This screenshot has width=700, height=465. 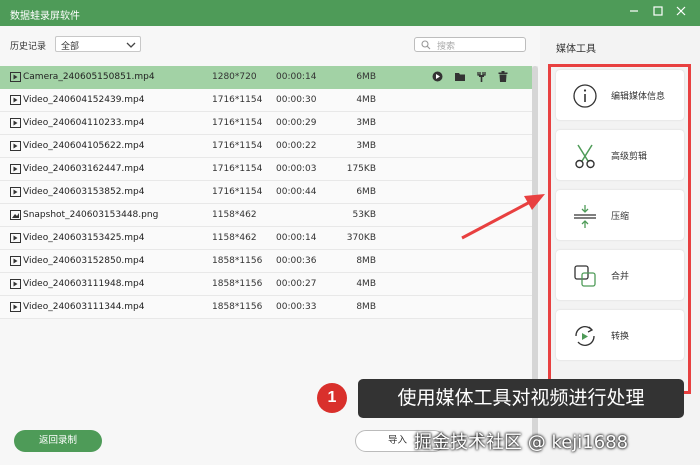 What do you see at coordinates (521, 398) in the screenshot?
I see `annotation-callout: 使用媒体工具对视频进行处理` at bounding box center [521, 398].